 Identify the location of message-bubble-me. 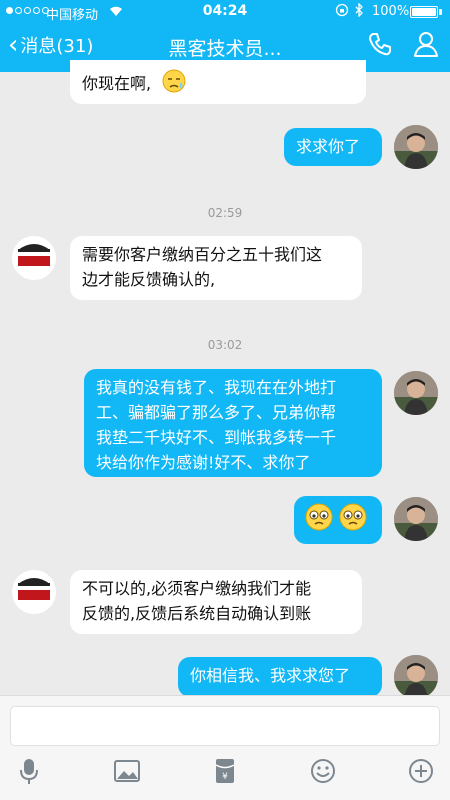
(338, 520).